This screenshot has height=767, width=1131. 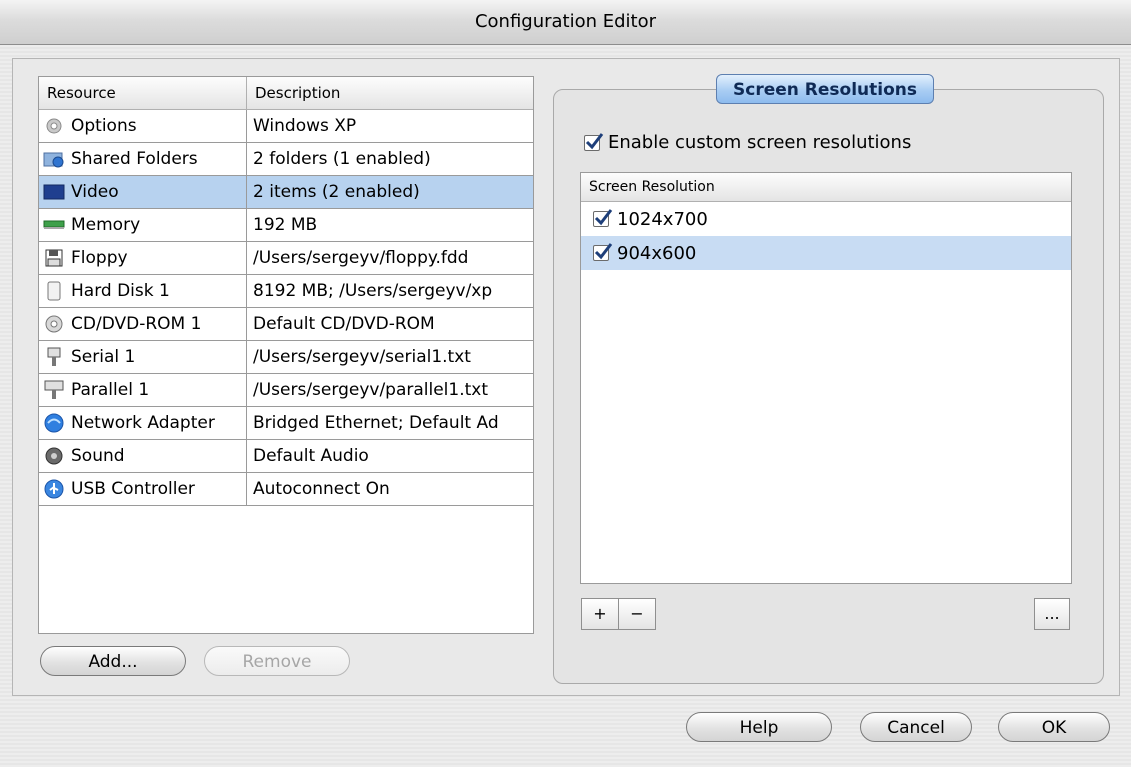 I want to click on resource-description-cell: 8192 MB; /Users/sergeyv/xp, so click(x=373, y=291).